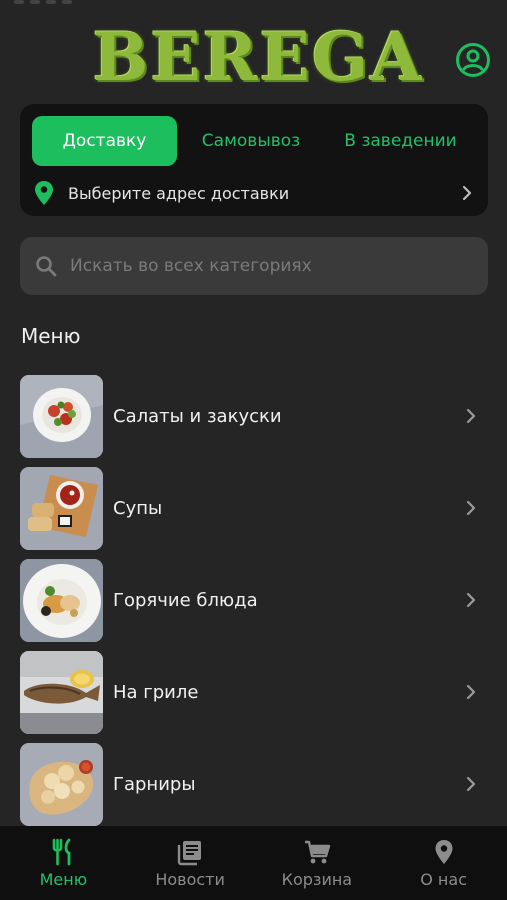 The height and width of the screenshot is (900, 507). What do you see at coordinates (179, 193) in the screenshot?
I see `address-text: Выберите адрес доставки` at bounding box center [179, 193].